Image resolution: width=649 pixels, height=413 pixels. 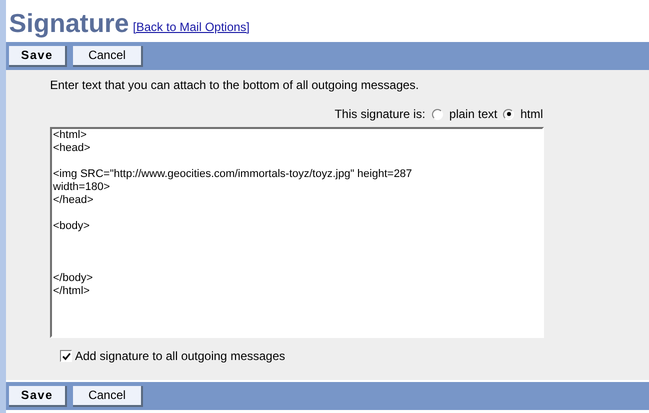 I want to click on back-link: [Back to Mail Options], so click(x=191, y=27).